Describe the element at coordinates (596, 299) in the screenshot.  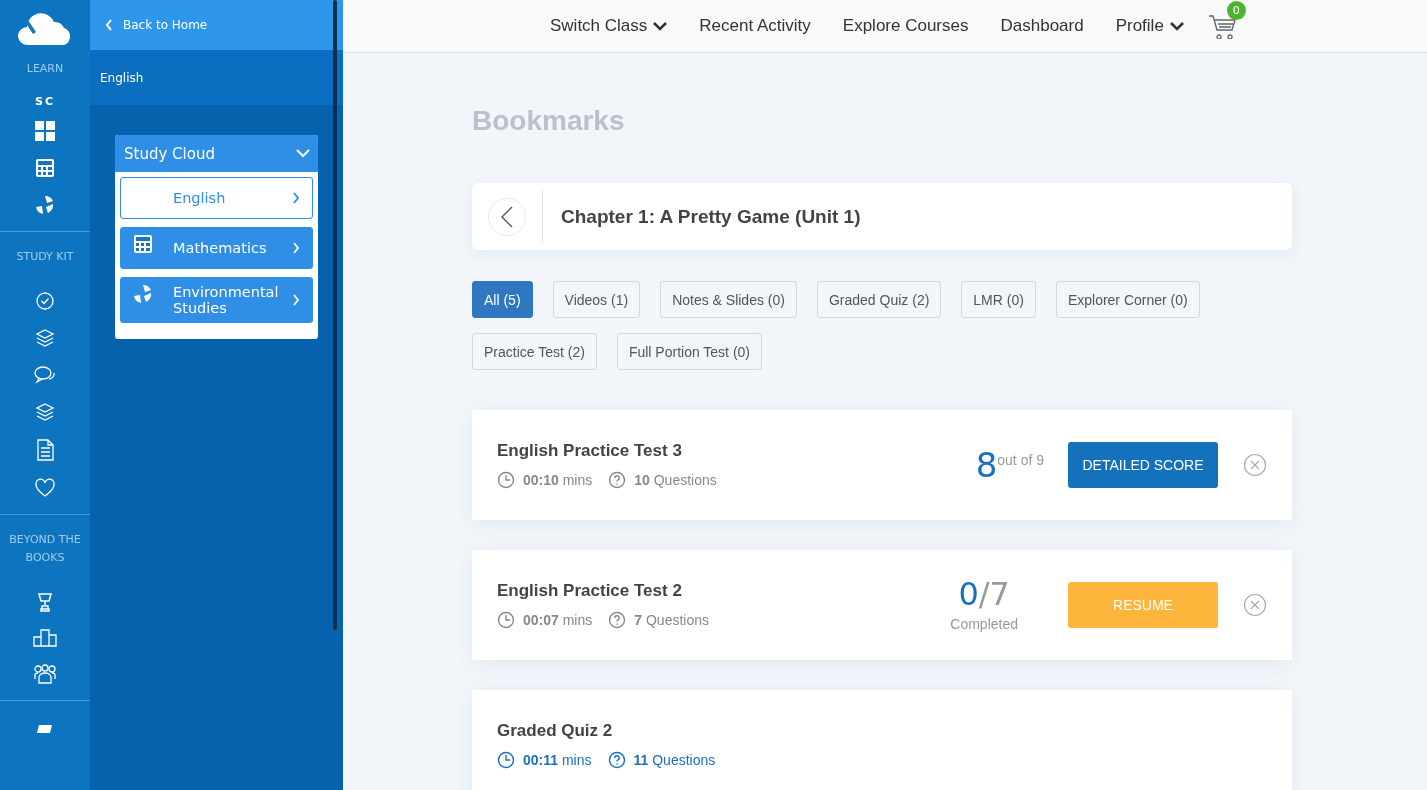
I see `filter-chip: Videos (1)` at that location.